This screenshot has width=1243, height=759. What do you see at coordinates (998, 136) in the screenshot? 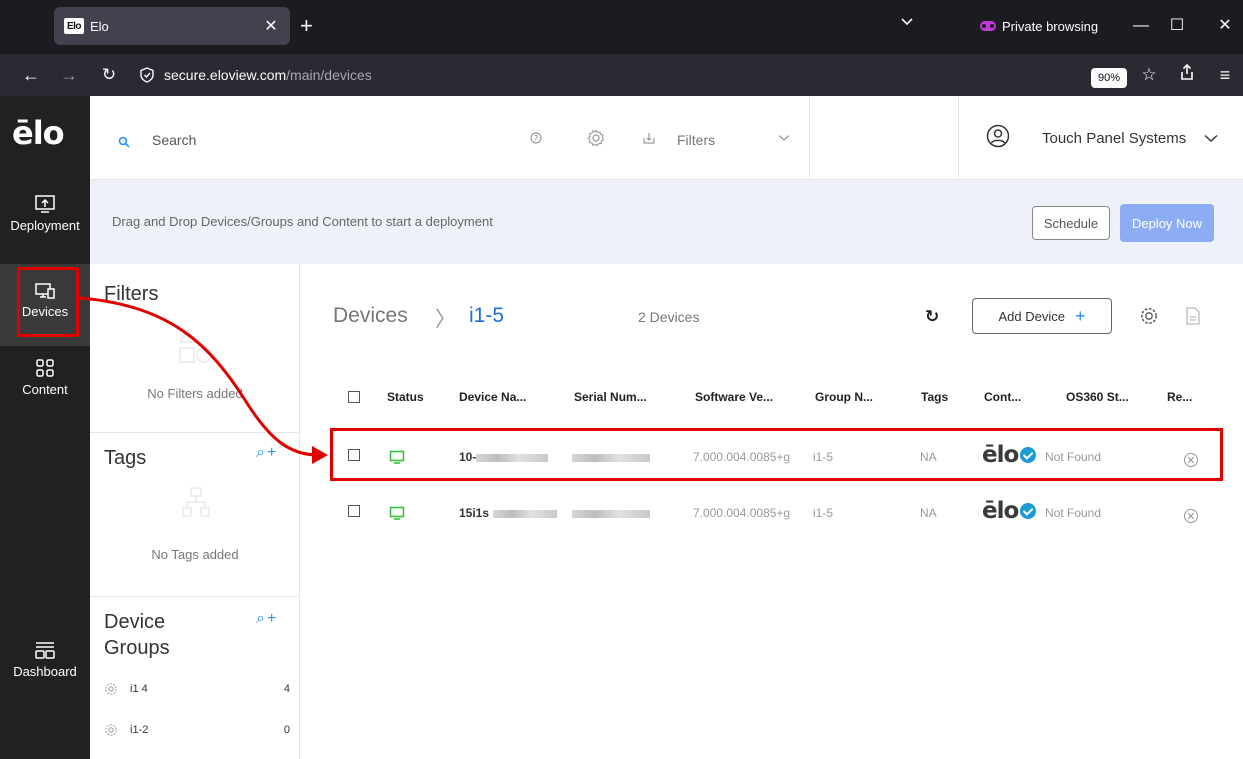
I see `user-avatar-icon` at bounding box center [998, 136].